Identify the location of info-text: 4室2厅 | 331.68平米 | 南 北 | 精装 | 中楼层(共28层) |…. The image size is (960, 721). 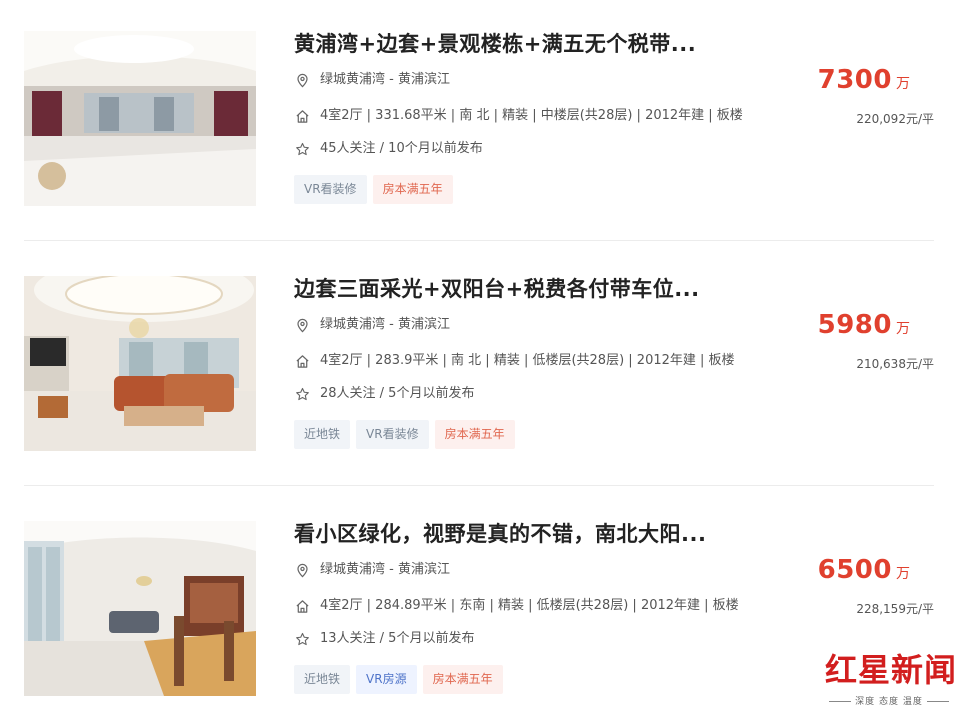
(531, 115).